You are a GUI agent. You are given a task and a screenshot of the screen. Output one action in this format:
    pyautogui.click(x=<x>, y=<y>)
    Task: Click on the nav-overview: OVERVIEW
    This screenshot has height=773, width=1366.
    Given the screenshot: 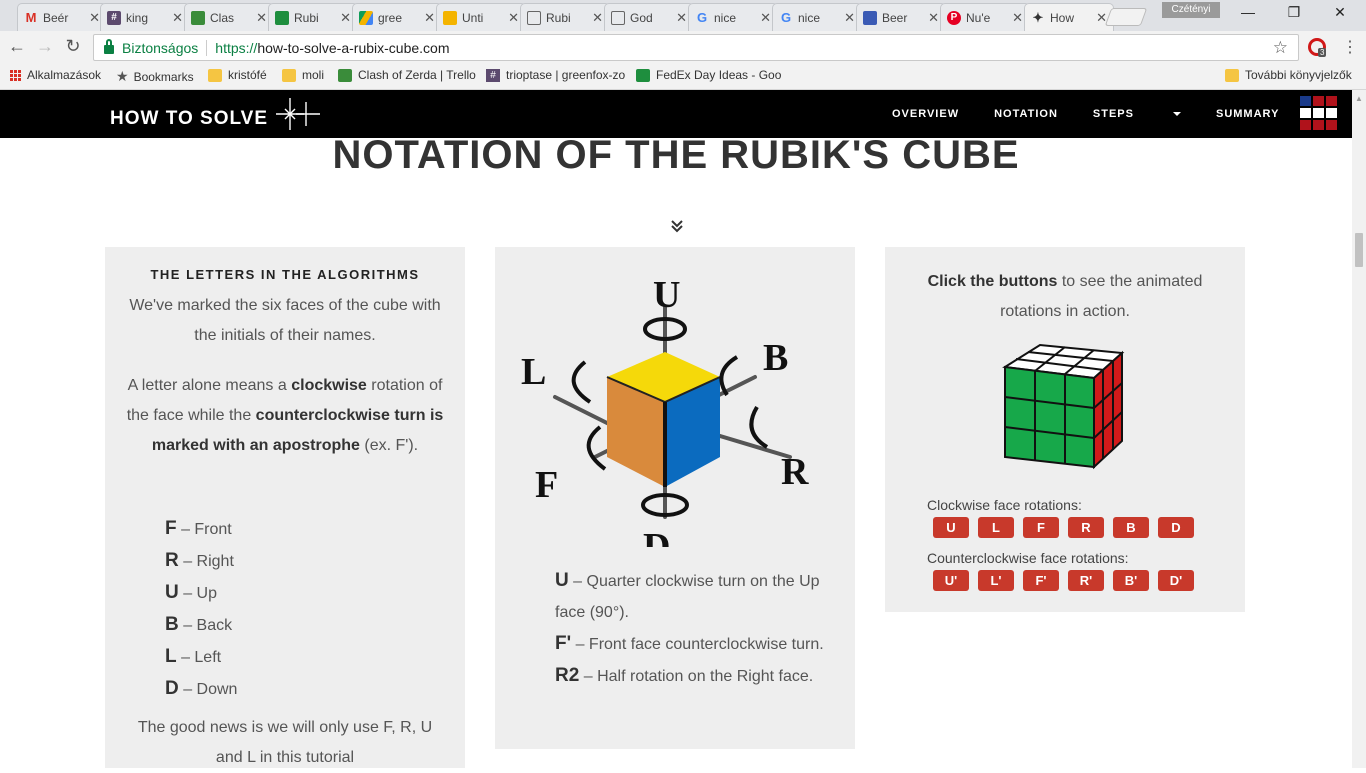 What is the action you would take?
    pyautogui.click(x=925, y=114)
    